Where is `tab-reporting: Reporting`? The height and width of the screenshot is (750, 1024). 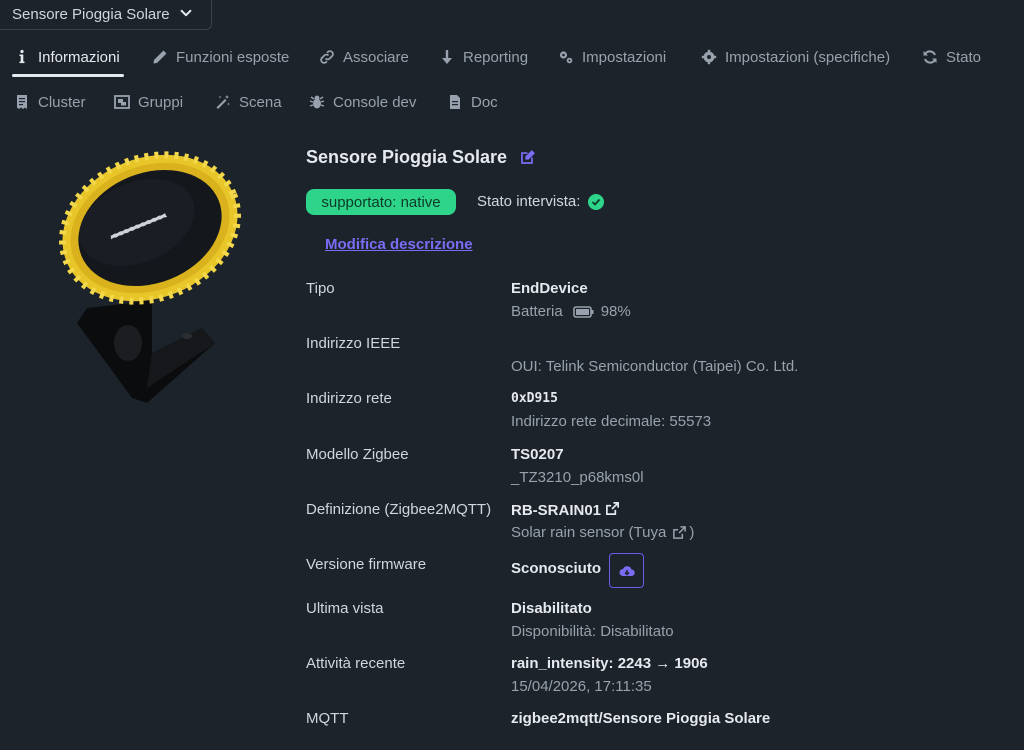 tab-reporting: Reporting is located at coordinates (483, 57).